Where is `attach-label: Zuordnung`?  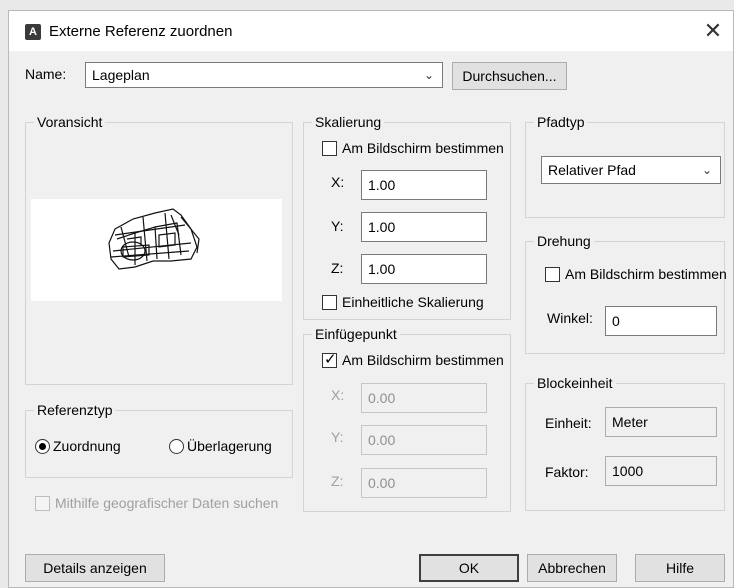
attach-label: Zuordnung is located at coordinates (87, 446).